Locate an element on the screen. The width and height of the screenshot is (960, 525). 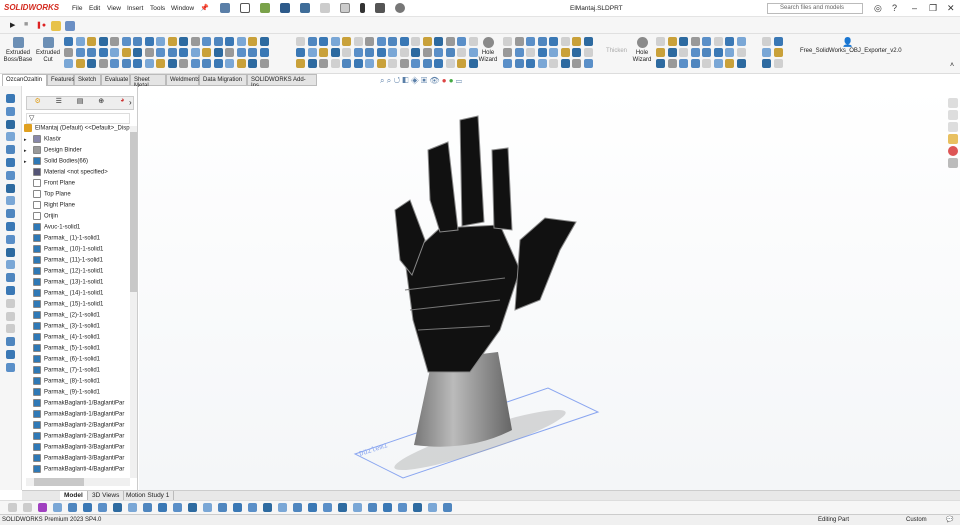
tab-sketch: Sketch is located at coordinates (87, 80).